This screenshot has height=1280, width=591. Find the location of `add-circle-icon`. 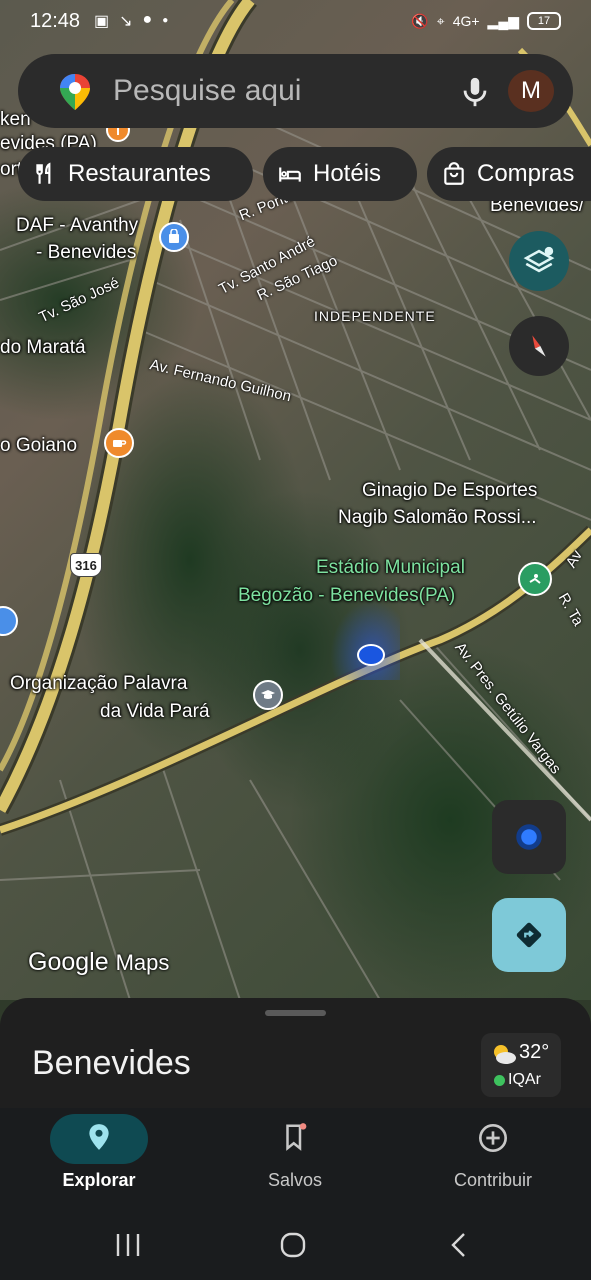

add-circle-icon is located at coordinates (493, 1138).